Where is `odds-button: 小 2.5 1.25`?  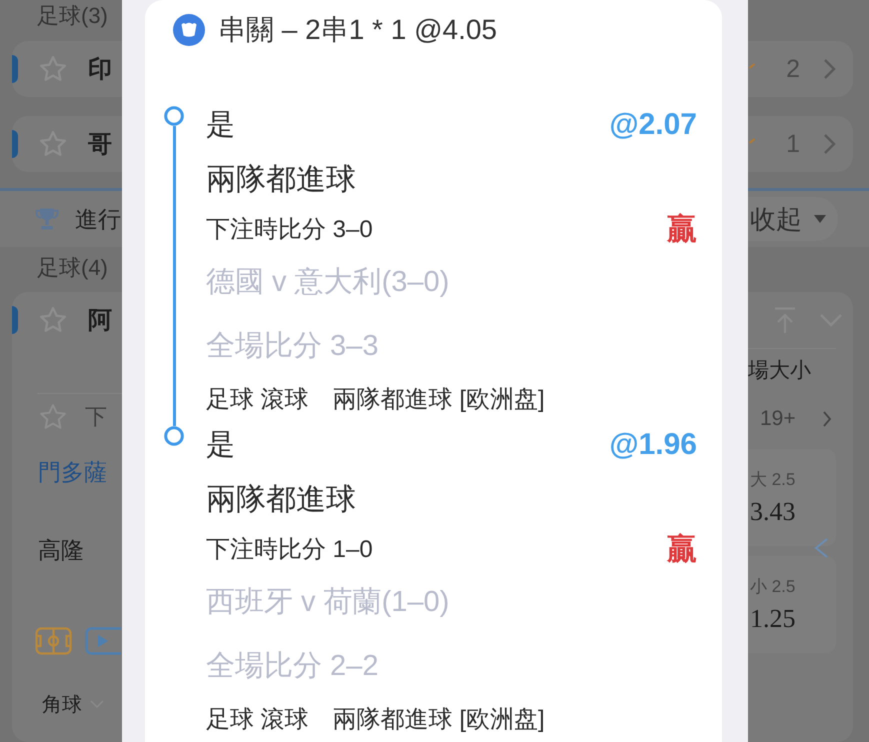
odds-button: 小 2.5 1.25 is located at coordinates (792, 604).